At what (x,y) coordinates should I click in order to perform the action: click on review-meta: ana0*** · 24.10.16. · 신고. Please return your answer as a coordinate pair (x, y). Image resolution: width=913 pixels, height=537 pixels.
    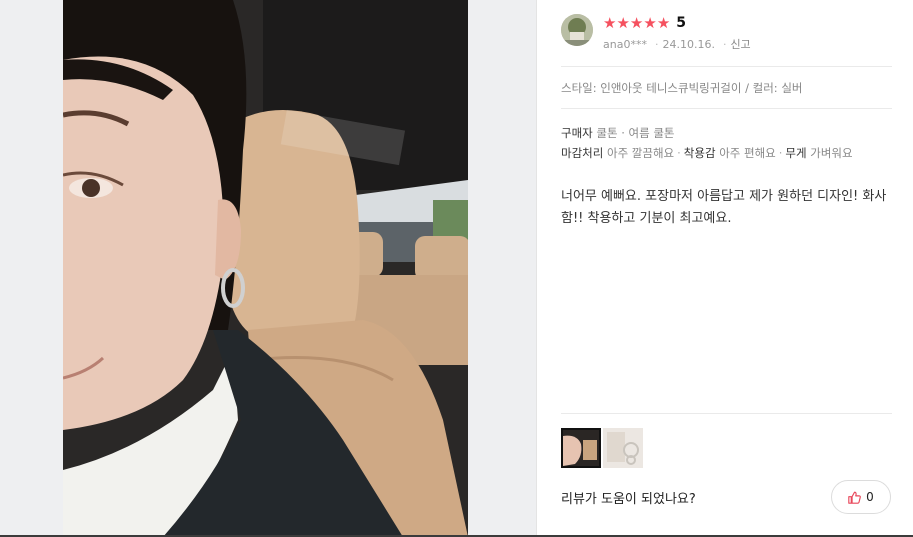
    Looking at the image, I should click on (679, 44).